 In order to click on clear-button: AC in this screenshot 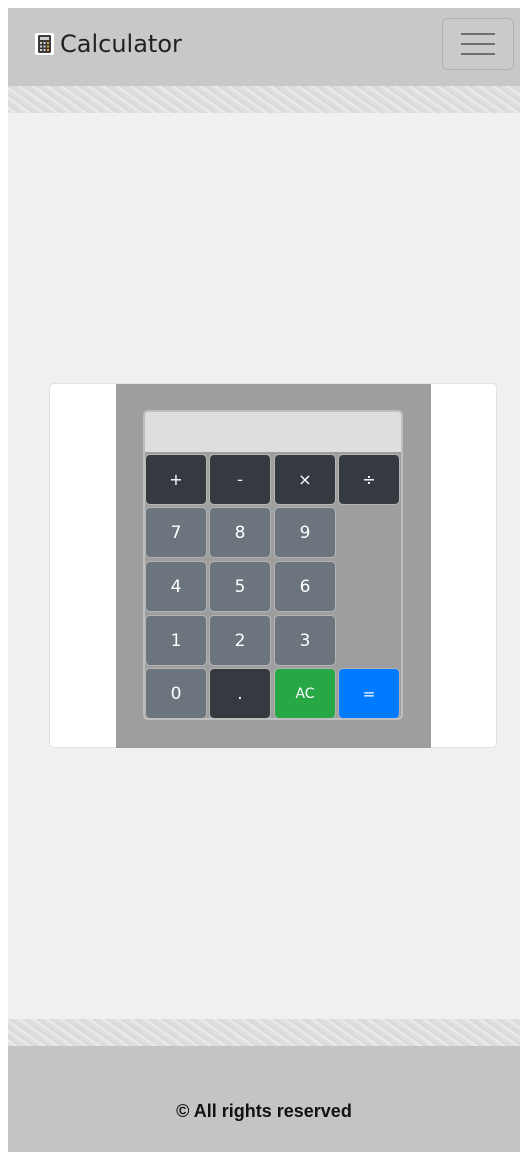, I will do `click(305, 693)`.